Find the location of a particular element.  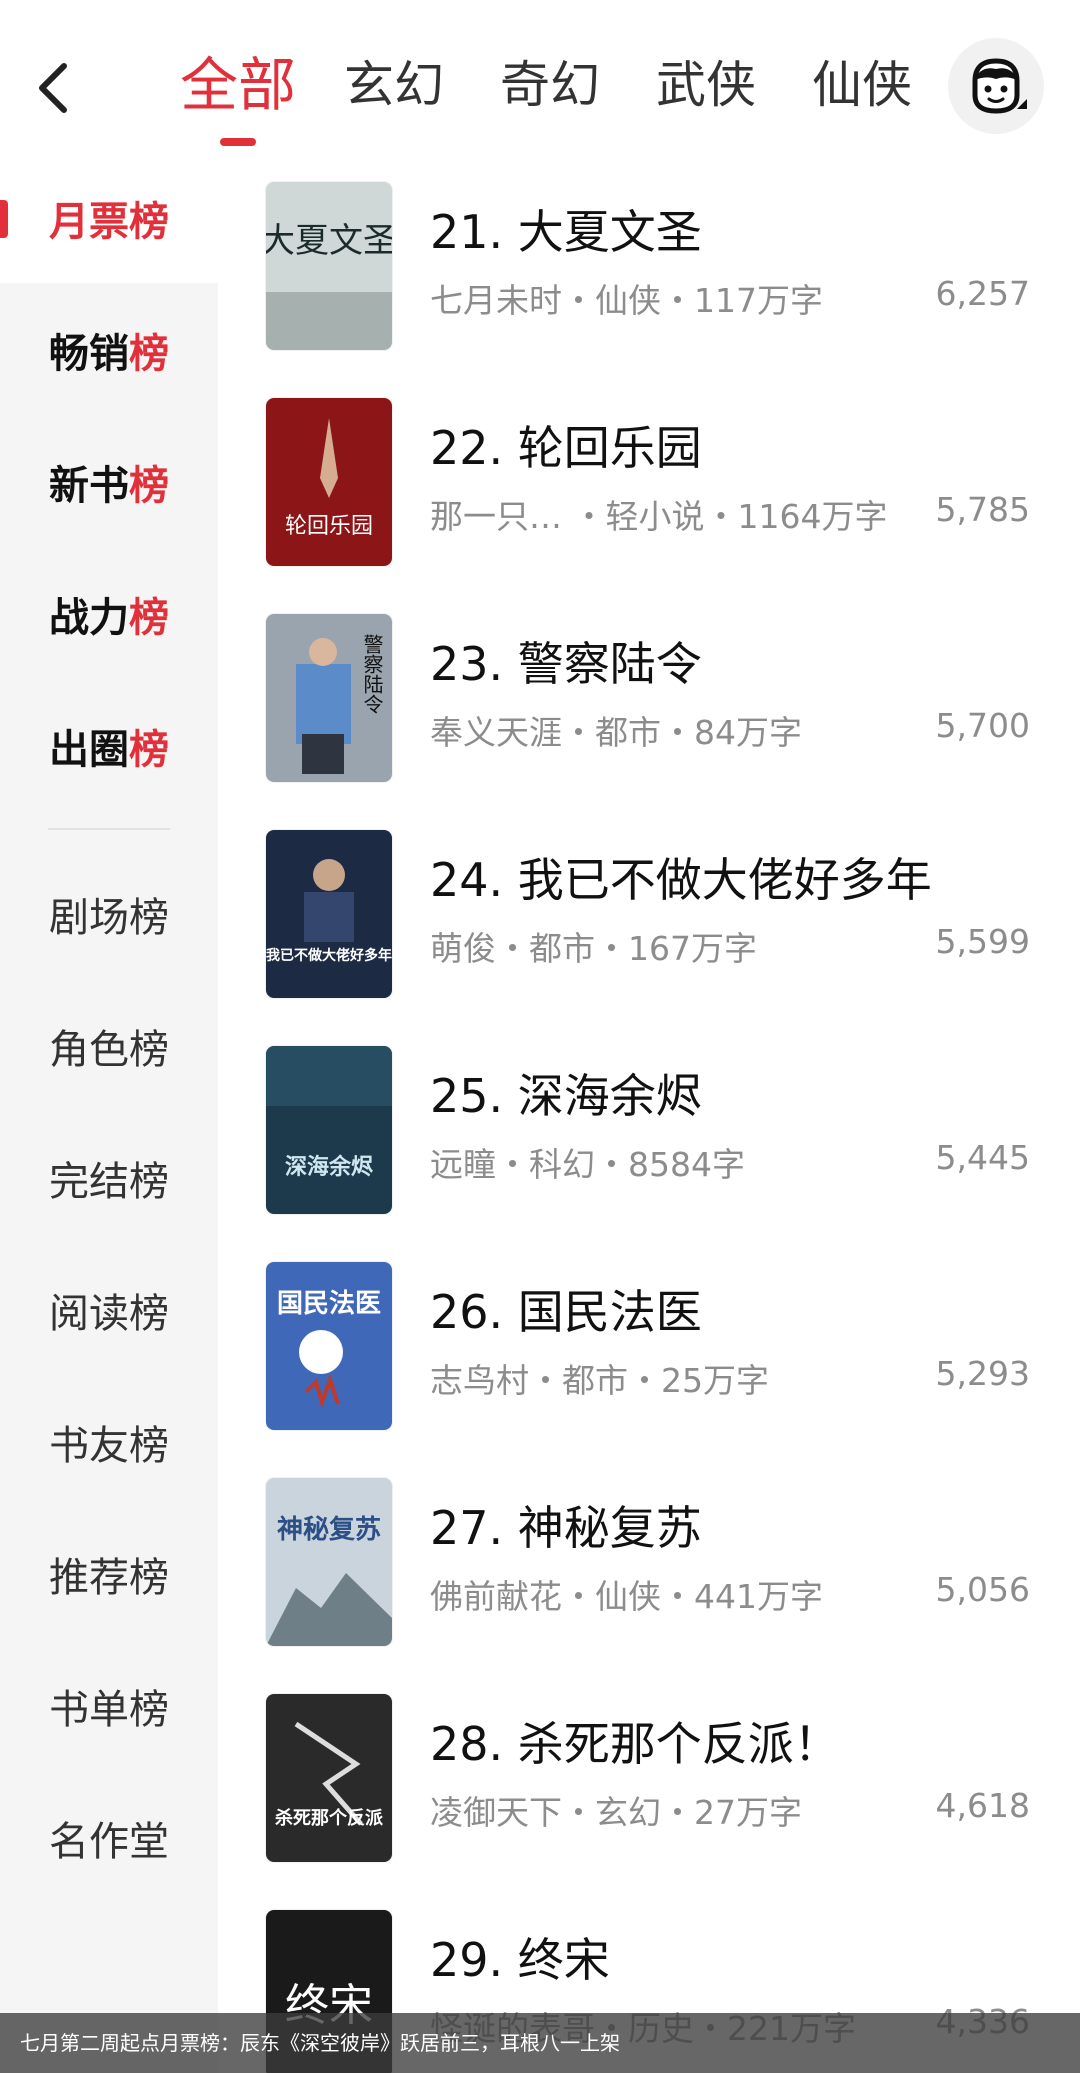

sidebar-item-label: 出圈 is located at coordinates (89, 750).